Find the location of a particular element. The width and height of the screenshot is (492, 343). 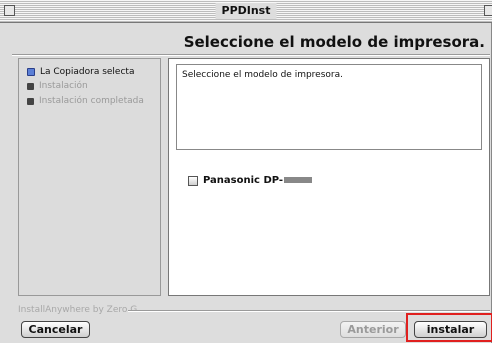

install-button-highlight is located at coordinates (449, 327).